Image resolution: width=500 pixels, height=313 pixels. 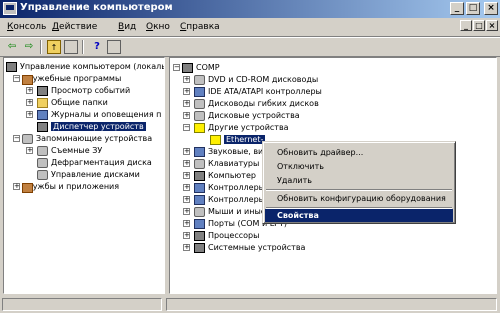 I want to click on device-node-sound: Звуковые, ви, so click(x=228, y=151).